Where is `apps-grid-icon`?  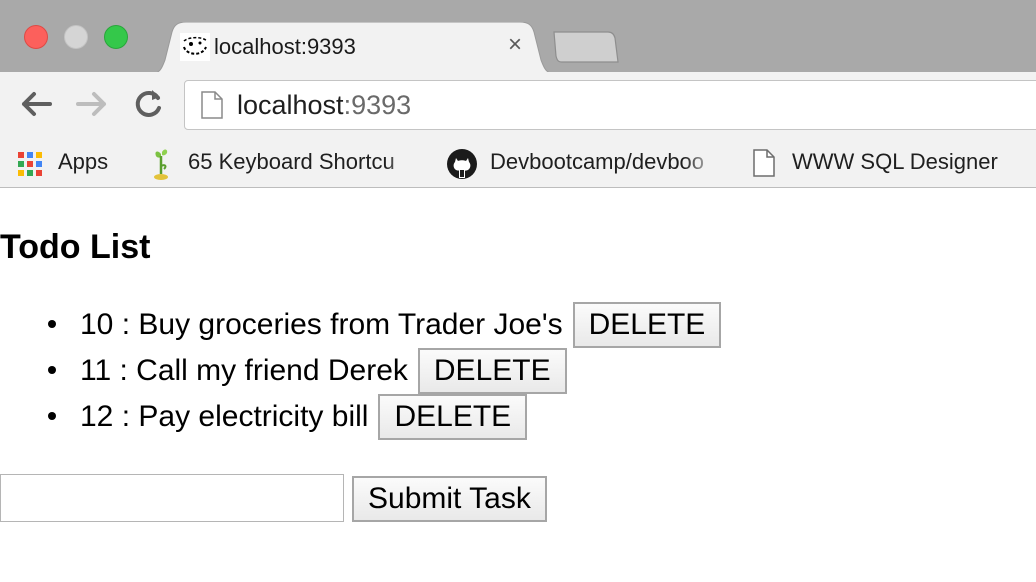 apps-grid-icon is located at coordinates (31, 163).